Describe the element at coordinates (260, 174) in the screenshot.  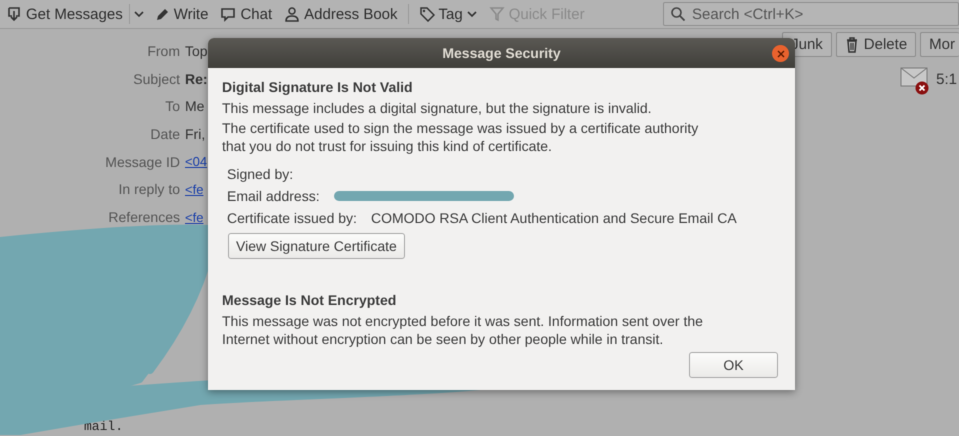
I see `detail-label: Signed by:` at that location.